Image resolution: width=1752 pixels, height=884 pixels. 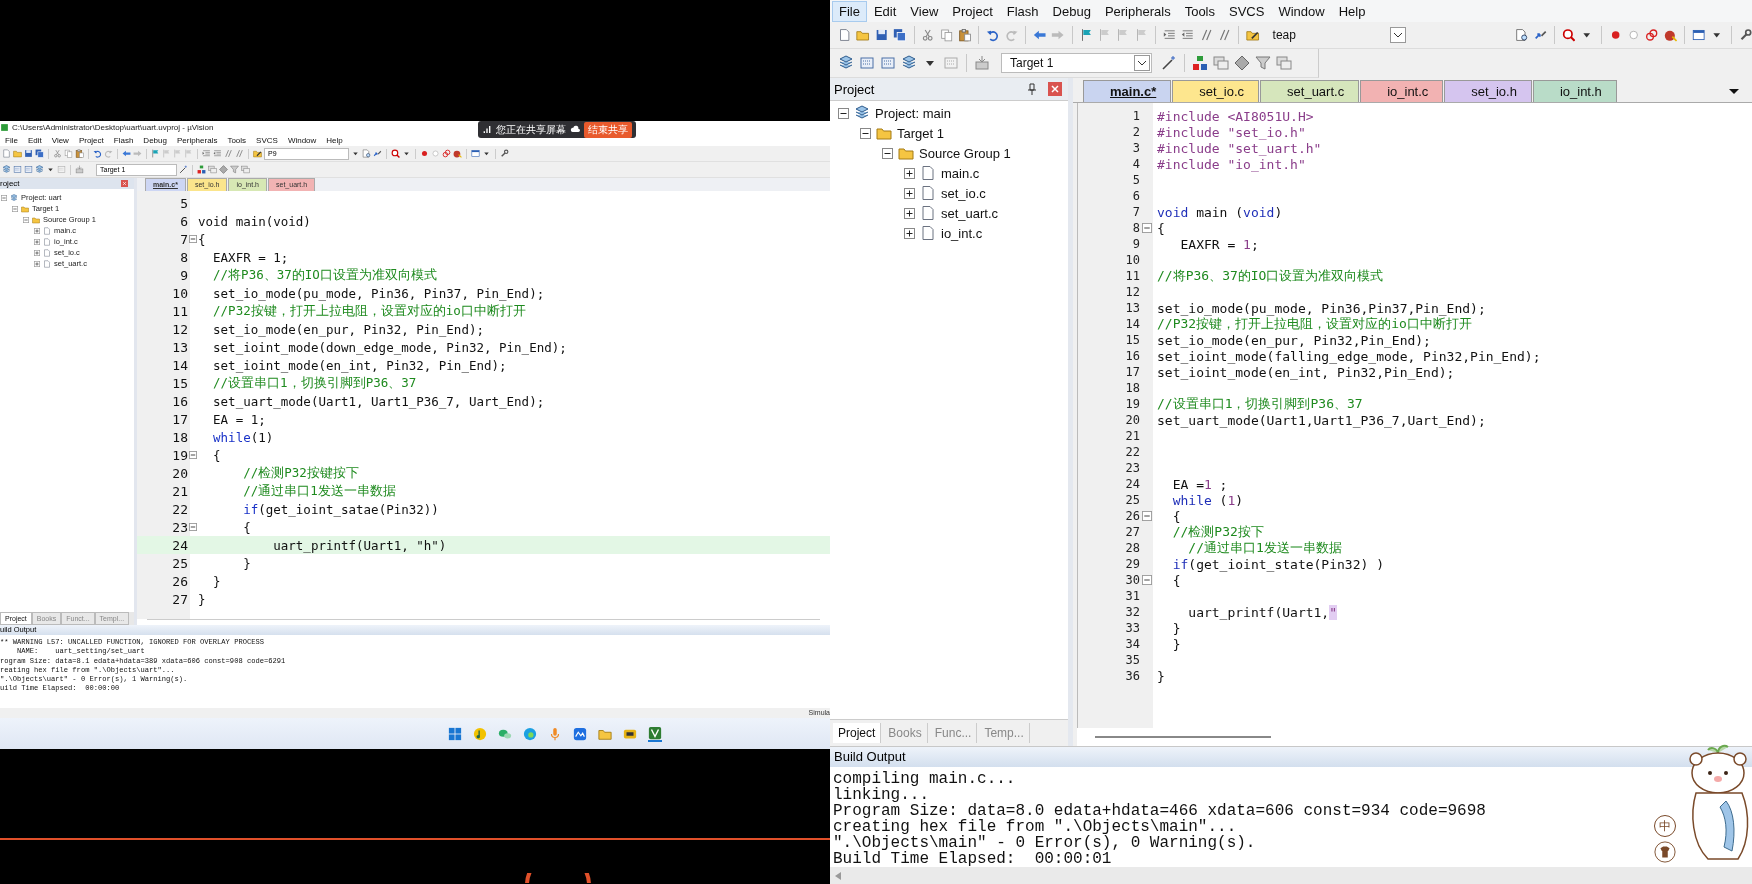 I want to click on editor-tab: set_io.h, so click(x=1488, y=91).